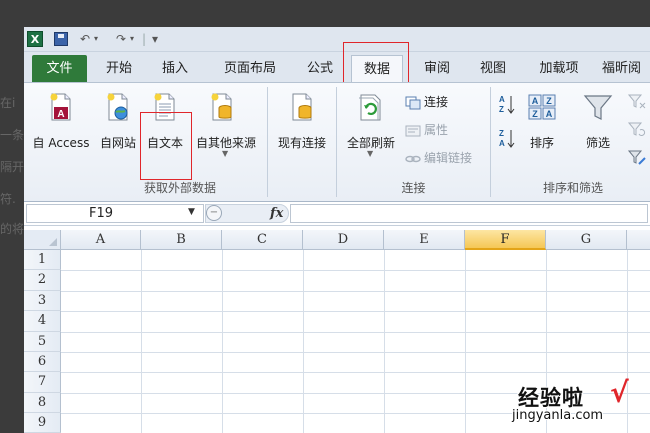 The width and height of the screenshot is (650, 433). Describe the element at coordinates (377, 68) in the screenshot. I see `tab-data: 数据` at that location.